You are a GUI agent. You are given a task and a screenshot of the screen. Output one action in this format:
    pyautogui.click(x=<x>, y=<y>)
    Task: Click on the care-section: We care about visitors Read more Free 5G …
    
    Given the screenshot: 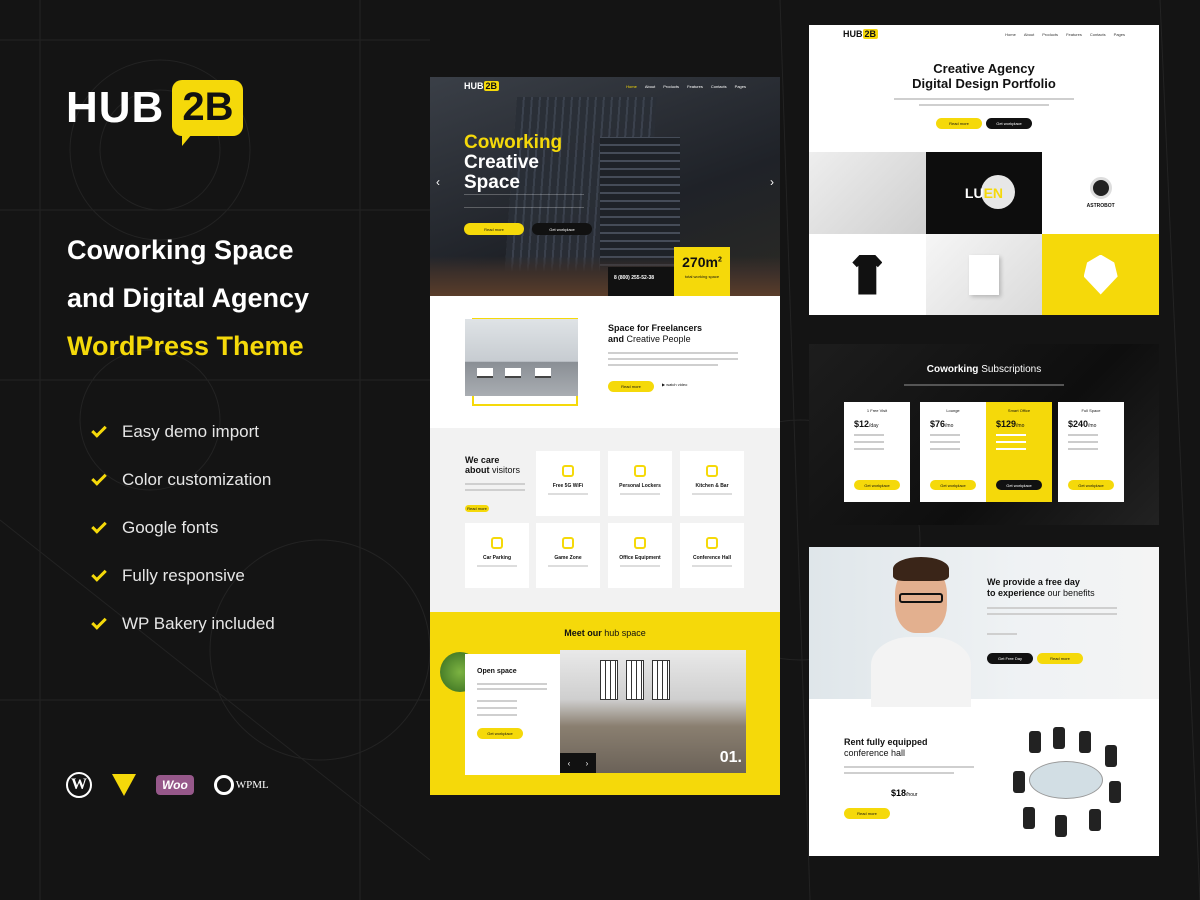 What is the action you would take?
    pyautogui.click(x=605, y=520)
    